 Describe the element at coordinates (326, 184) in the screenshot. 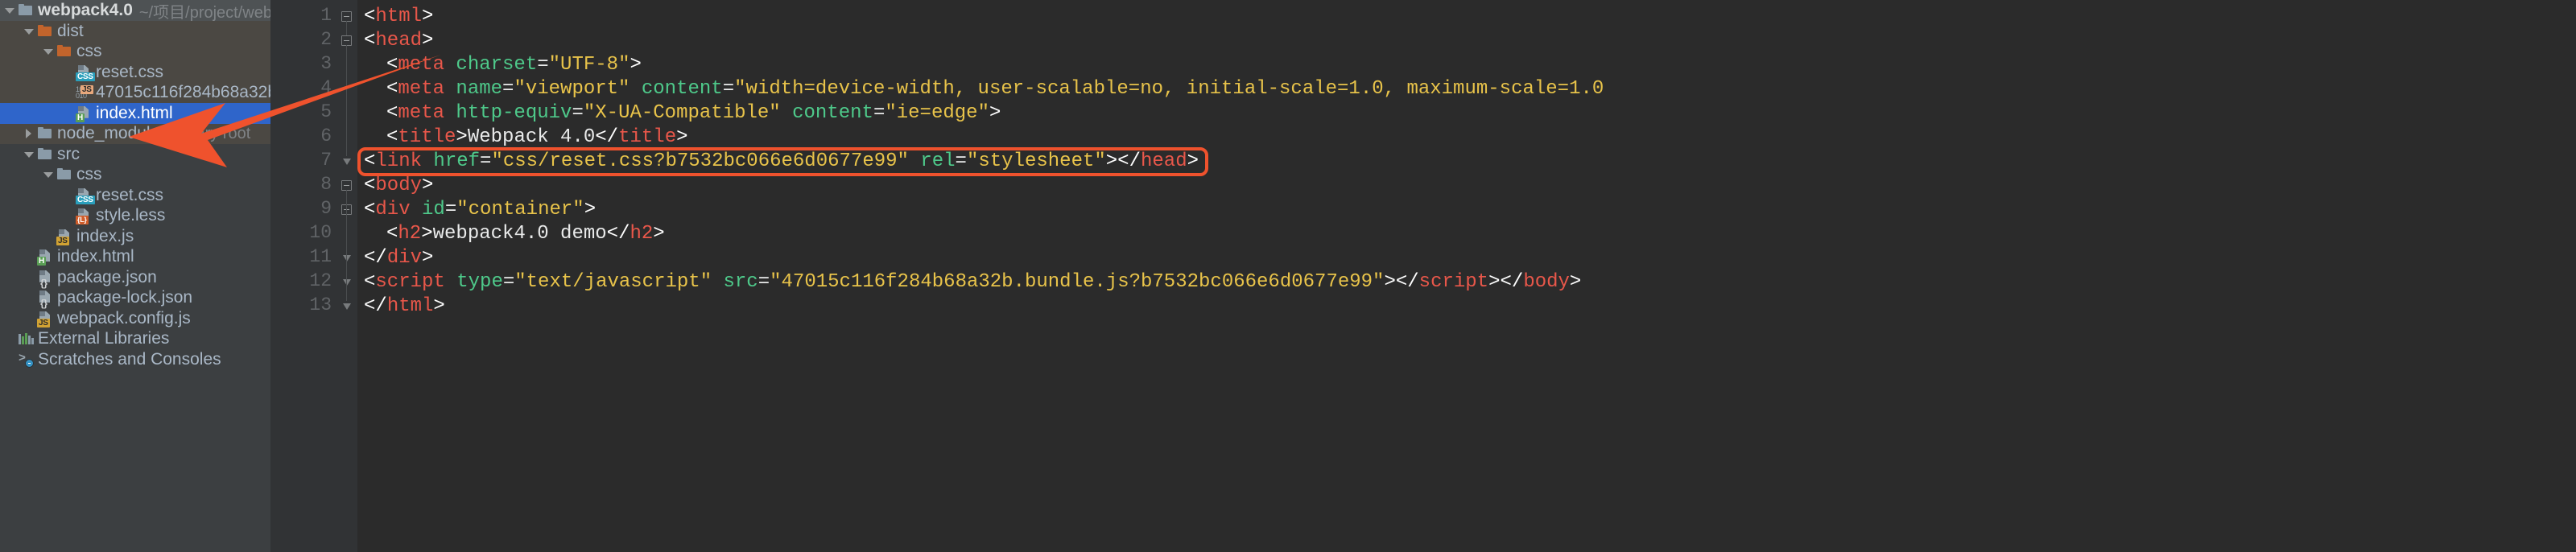

I see `line-number: 8` at that location.